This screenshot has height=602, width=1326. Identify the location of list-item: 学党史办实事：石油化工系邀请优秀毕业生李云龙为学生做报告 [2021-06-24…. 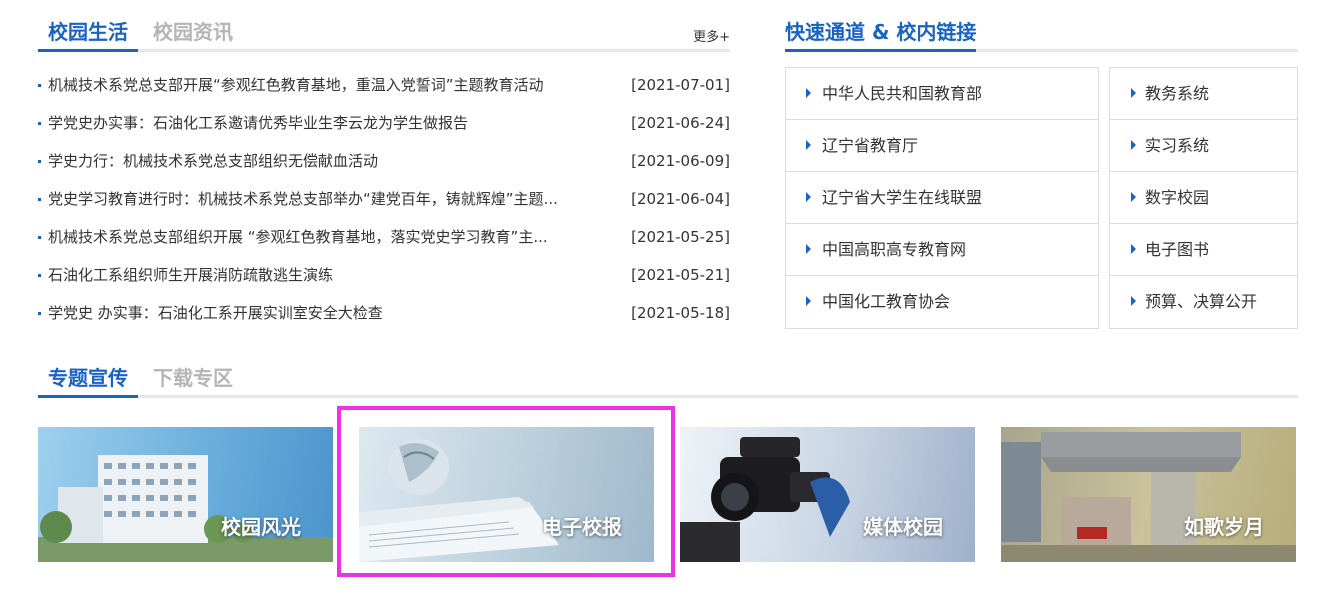
(384, 127).